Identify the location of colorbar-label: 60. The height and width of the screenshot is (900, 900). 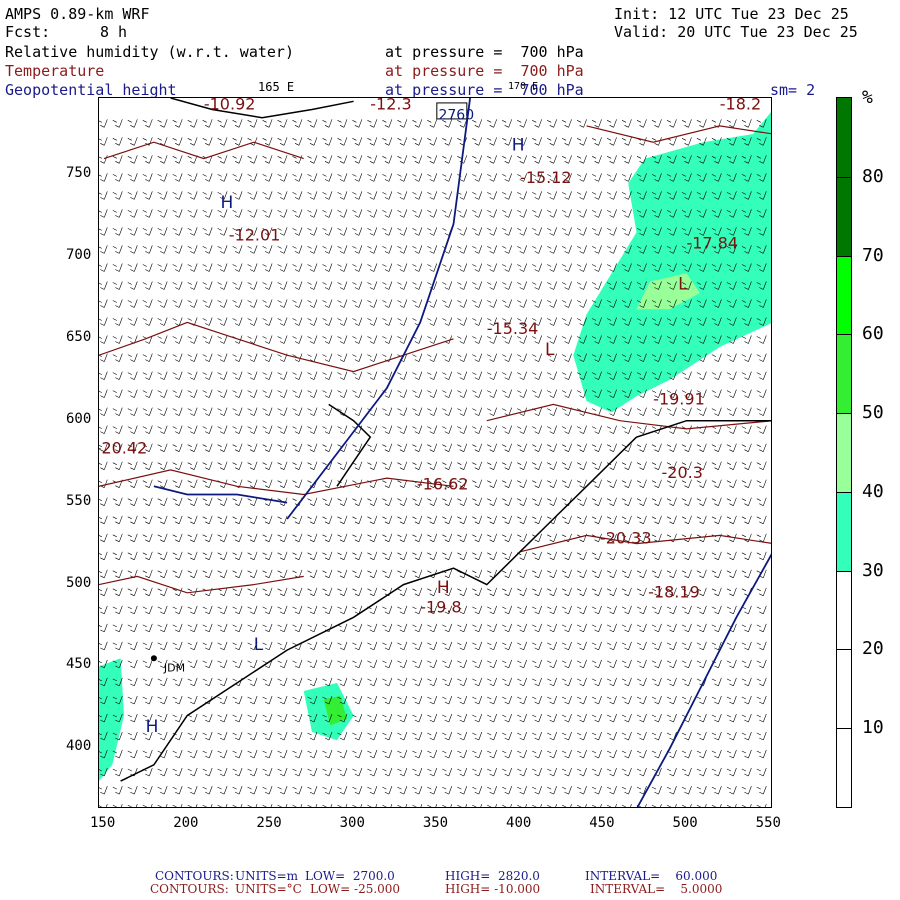
(873, 334).